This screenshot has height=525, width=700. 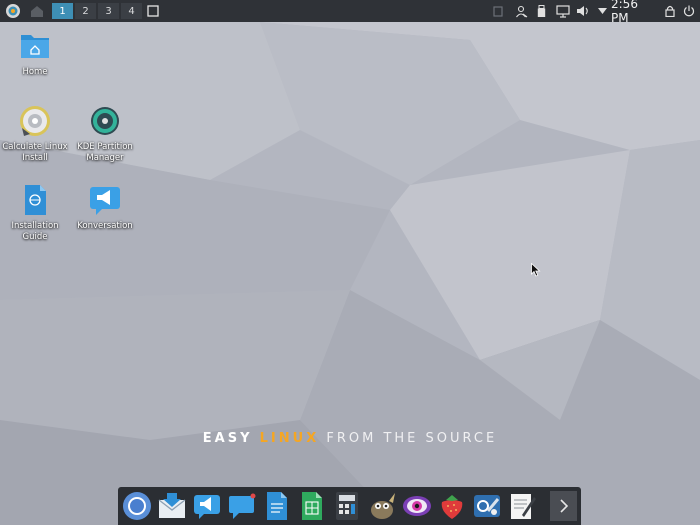 I want to click on desktop-2-button: 2, so click(x=85, y=11).